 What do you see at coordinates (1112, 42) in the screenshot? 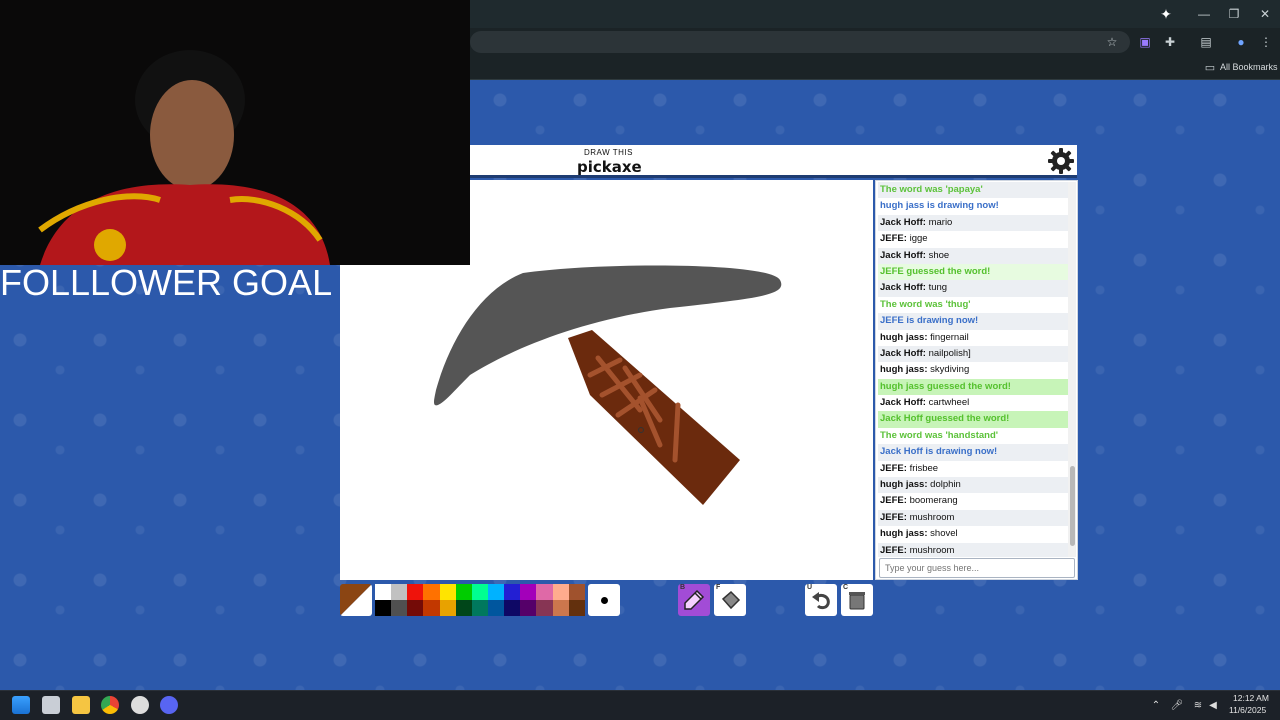
I see `star-icon: ☆` at bounding box center [1112, 42].